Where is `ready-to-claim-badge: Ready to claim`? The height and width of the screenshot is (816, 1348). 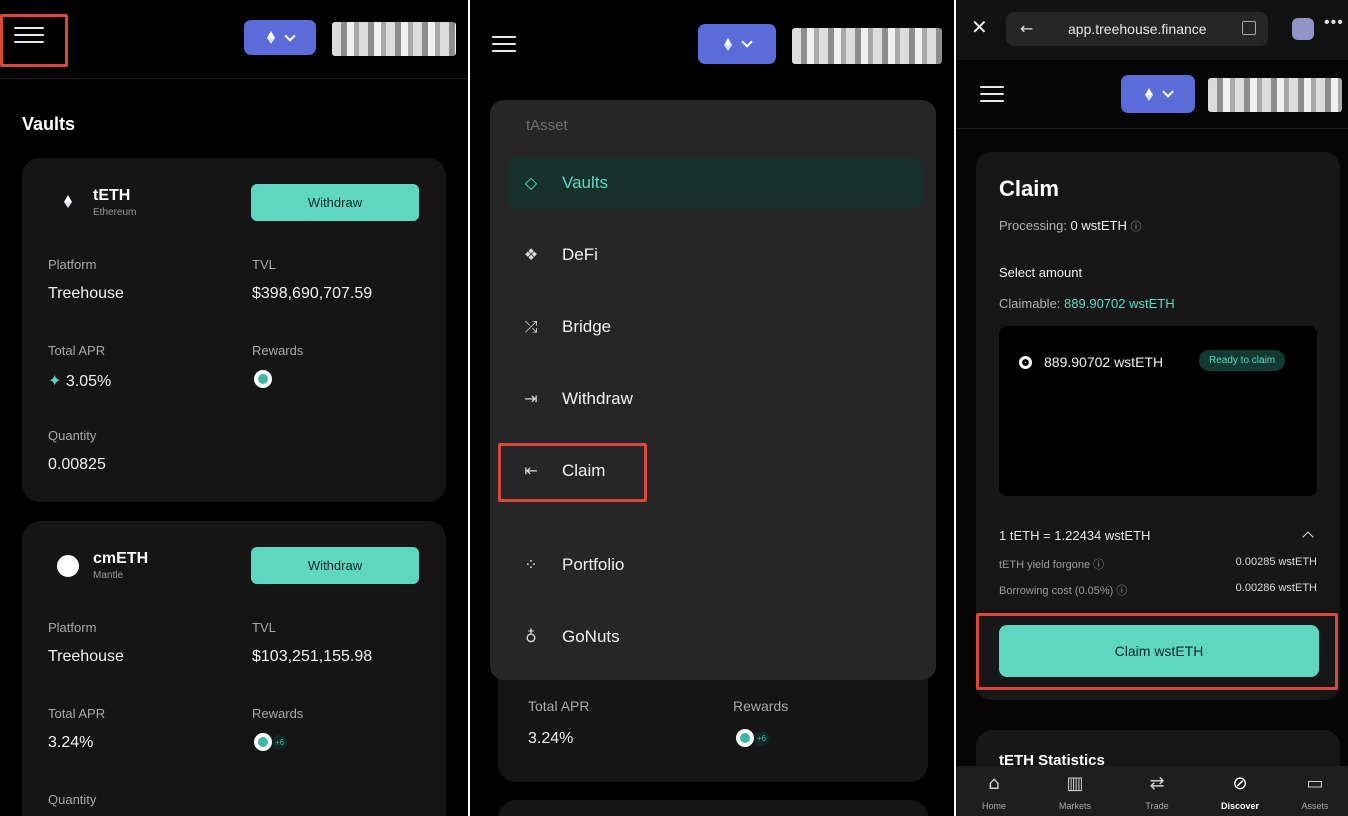
ready-to-claim-badge: Ready to claim is located at coordinates (1242, 360).